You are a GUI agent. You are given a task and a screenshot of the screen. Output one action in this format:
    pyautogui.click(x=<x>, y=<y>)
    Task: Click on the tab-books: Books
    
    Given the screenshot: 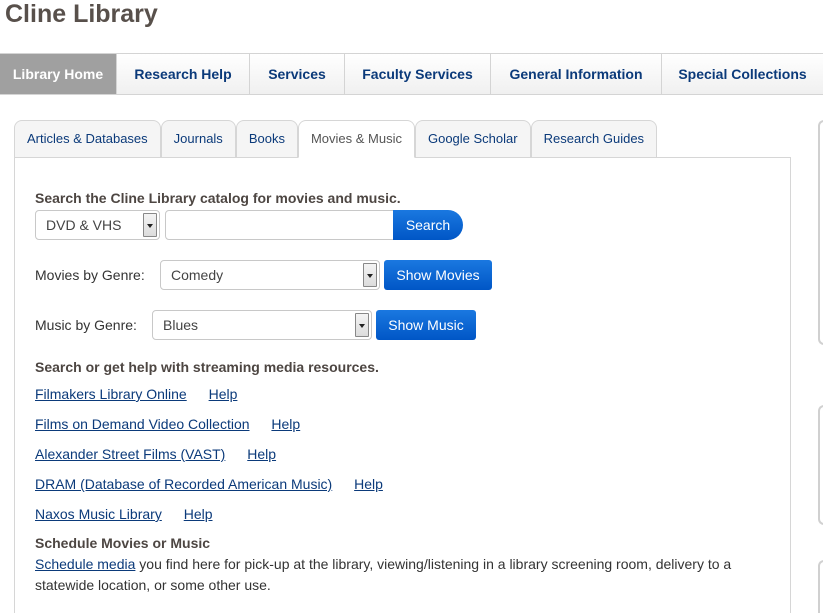 What is the action you would take?
    pyautogui.click(x=266, y=139)
    